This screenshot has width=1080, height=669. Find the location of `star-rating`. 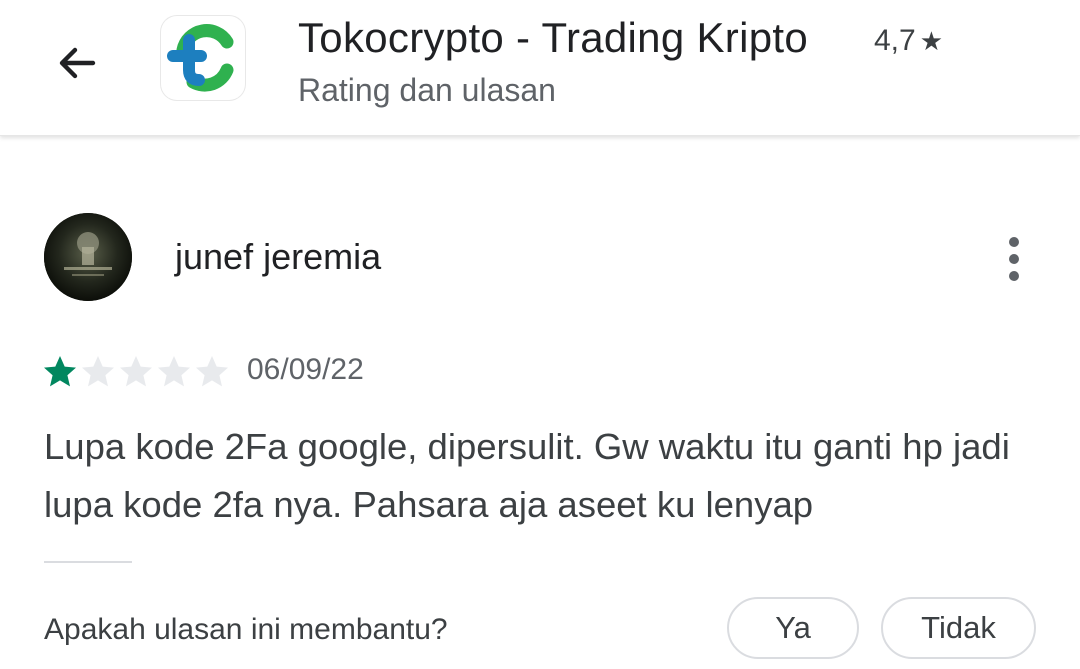

star-rating is located at coordinates (136, 372).